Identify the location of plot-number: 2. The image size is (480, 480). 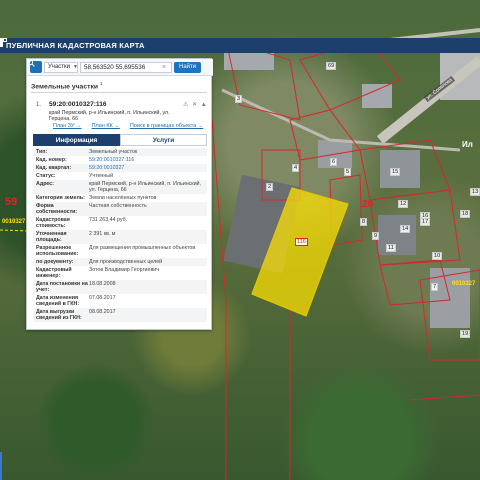
(270, 187).